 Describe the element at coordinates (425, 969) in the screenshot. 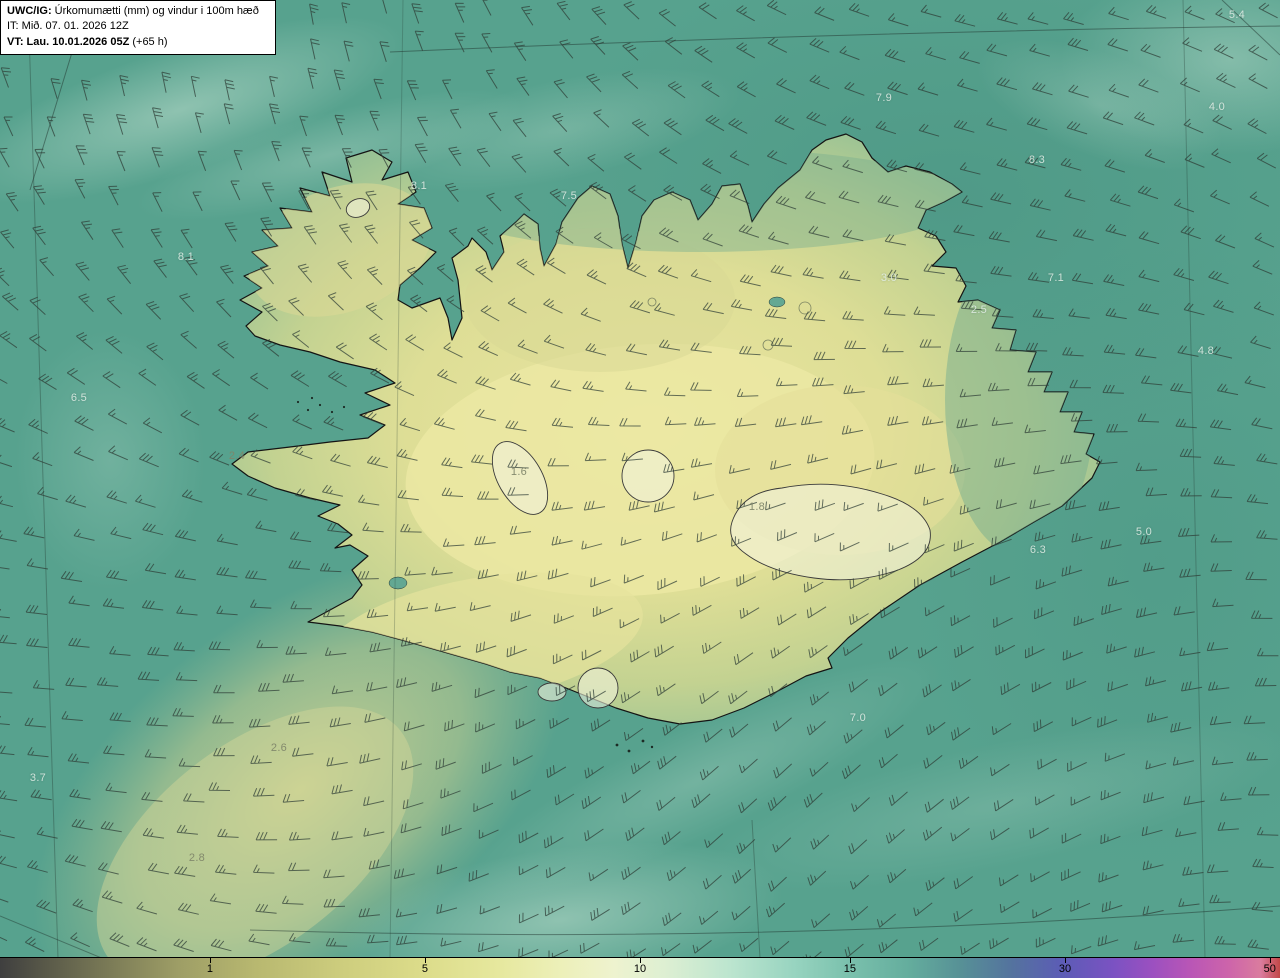

I see `colorbar-tick-label: 5` at that location.